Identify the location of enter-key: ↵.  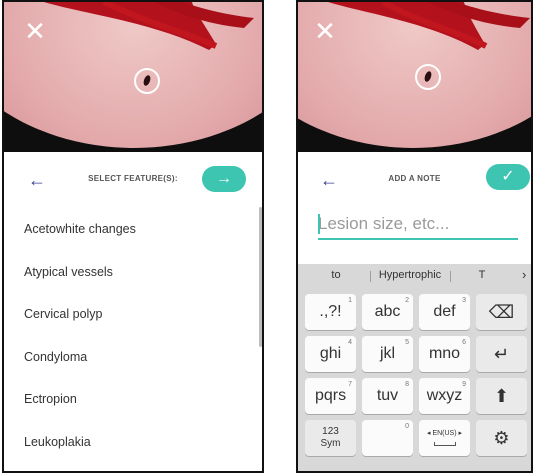
(501, 354).